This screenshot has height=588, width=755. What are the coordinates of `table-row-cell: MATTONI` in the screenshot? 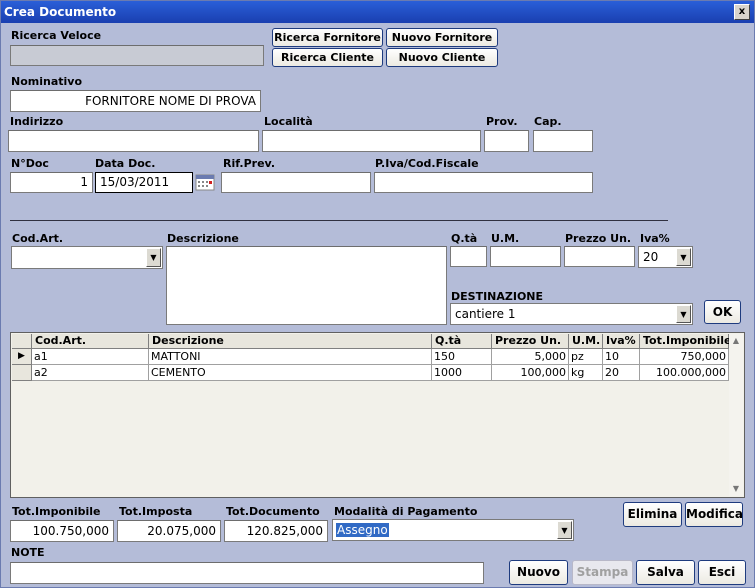 It's located at (290, 357).